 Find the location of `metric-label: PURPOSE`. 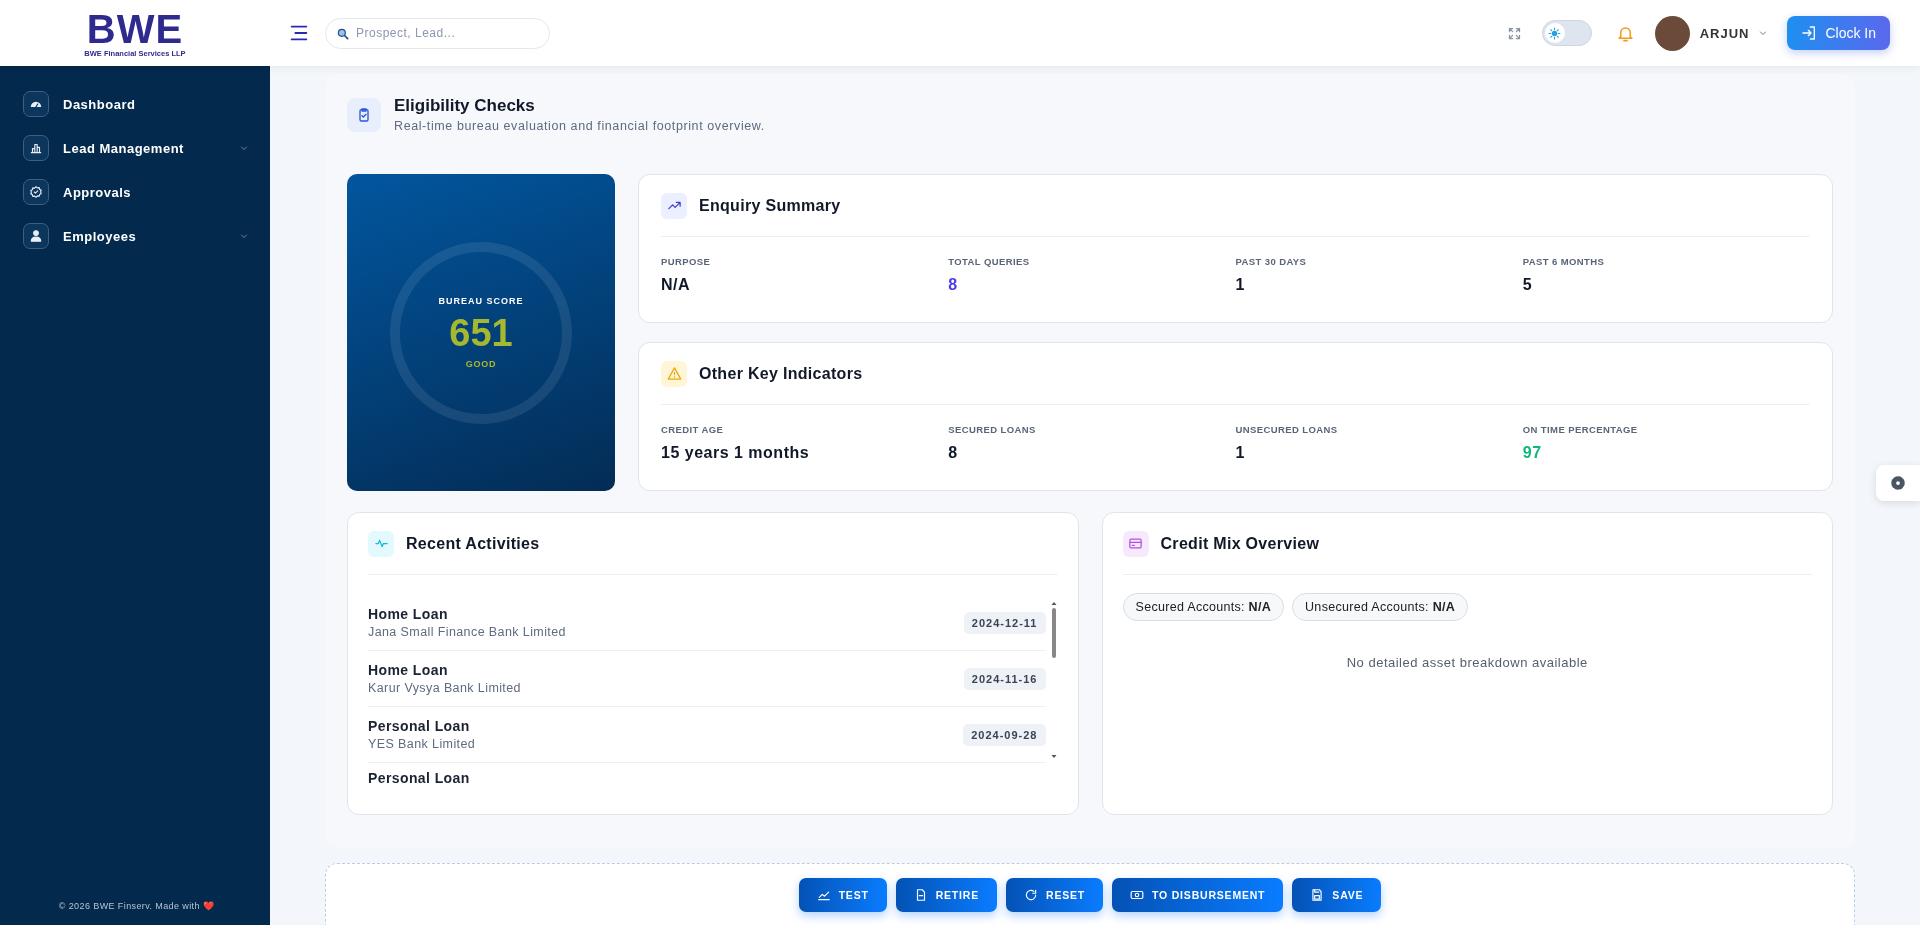

metric-label: PURPOSE is located at coordinates (686, 261).